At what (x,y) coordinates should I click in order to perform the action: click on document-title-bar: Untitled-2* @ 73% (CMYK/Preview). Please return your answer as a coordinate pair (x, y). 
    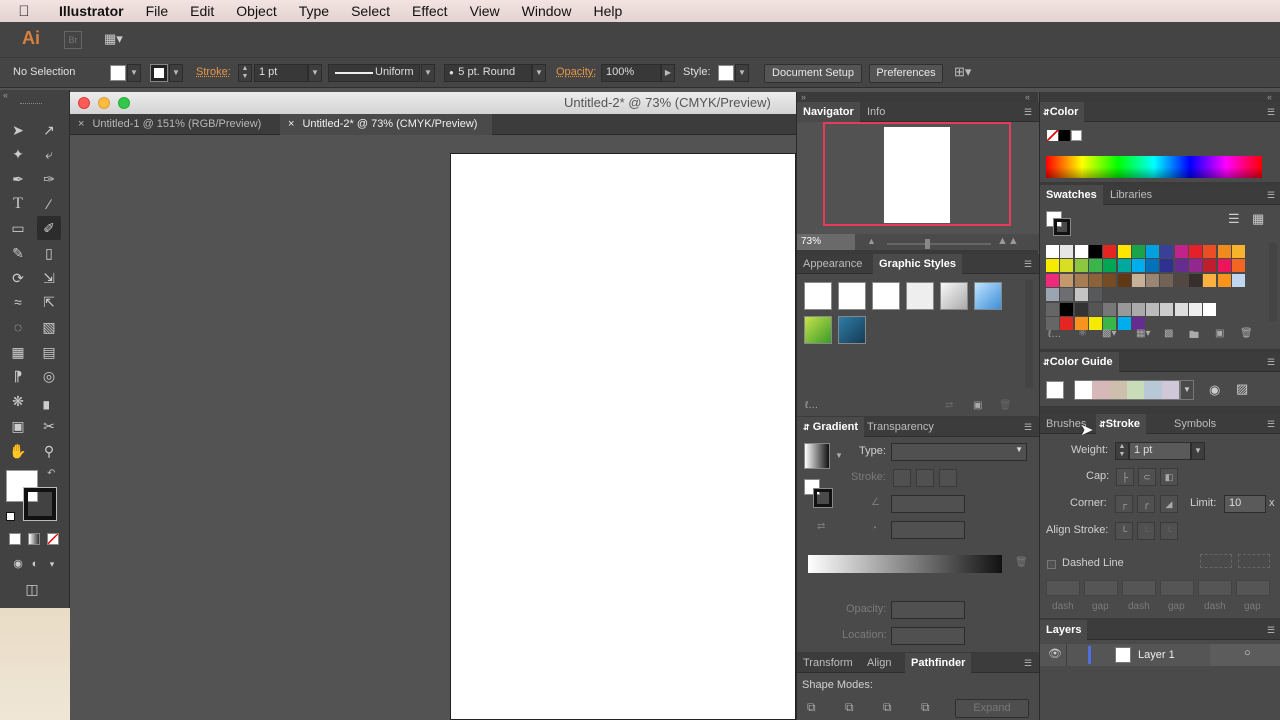
    Looking at the image, I should click on (433, 103).